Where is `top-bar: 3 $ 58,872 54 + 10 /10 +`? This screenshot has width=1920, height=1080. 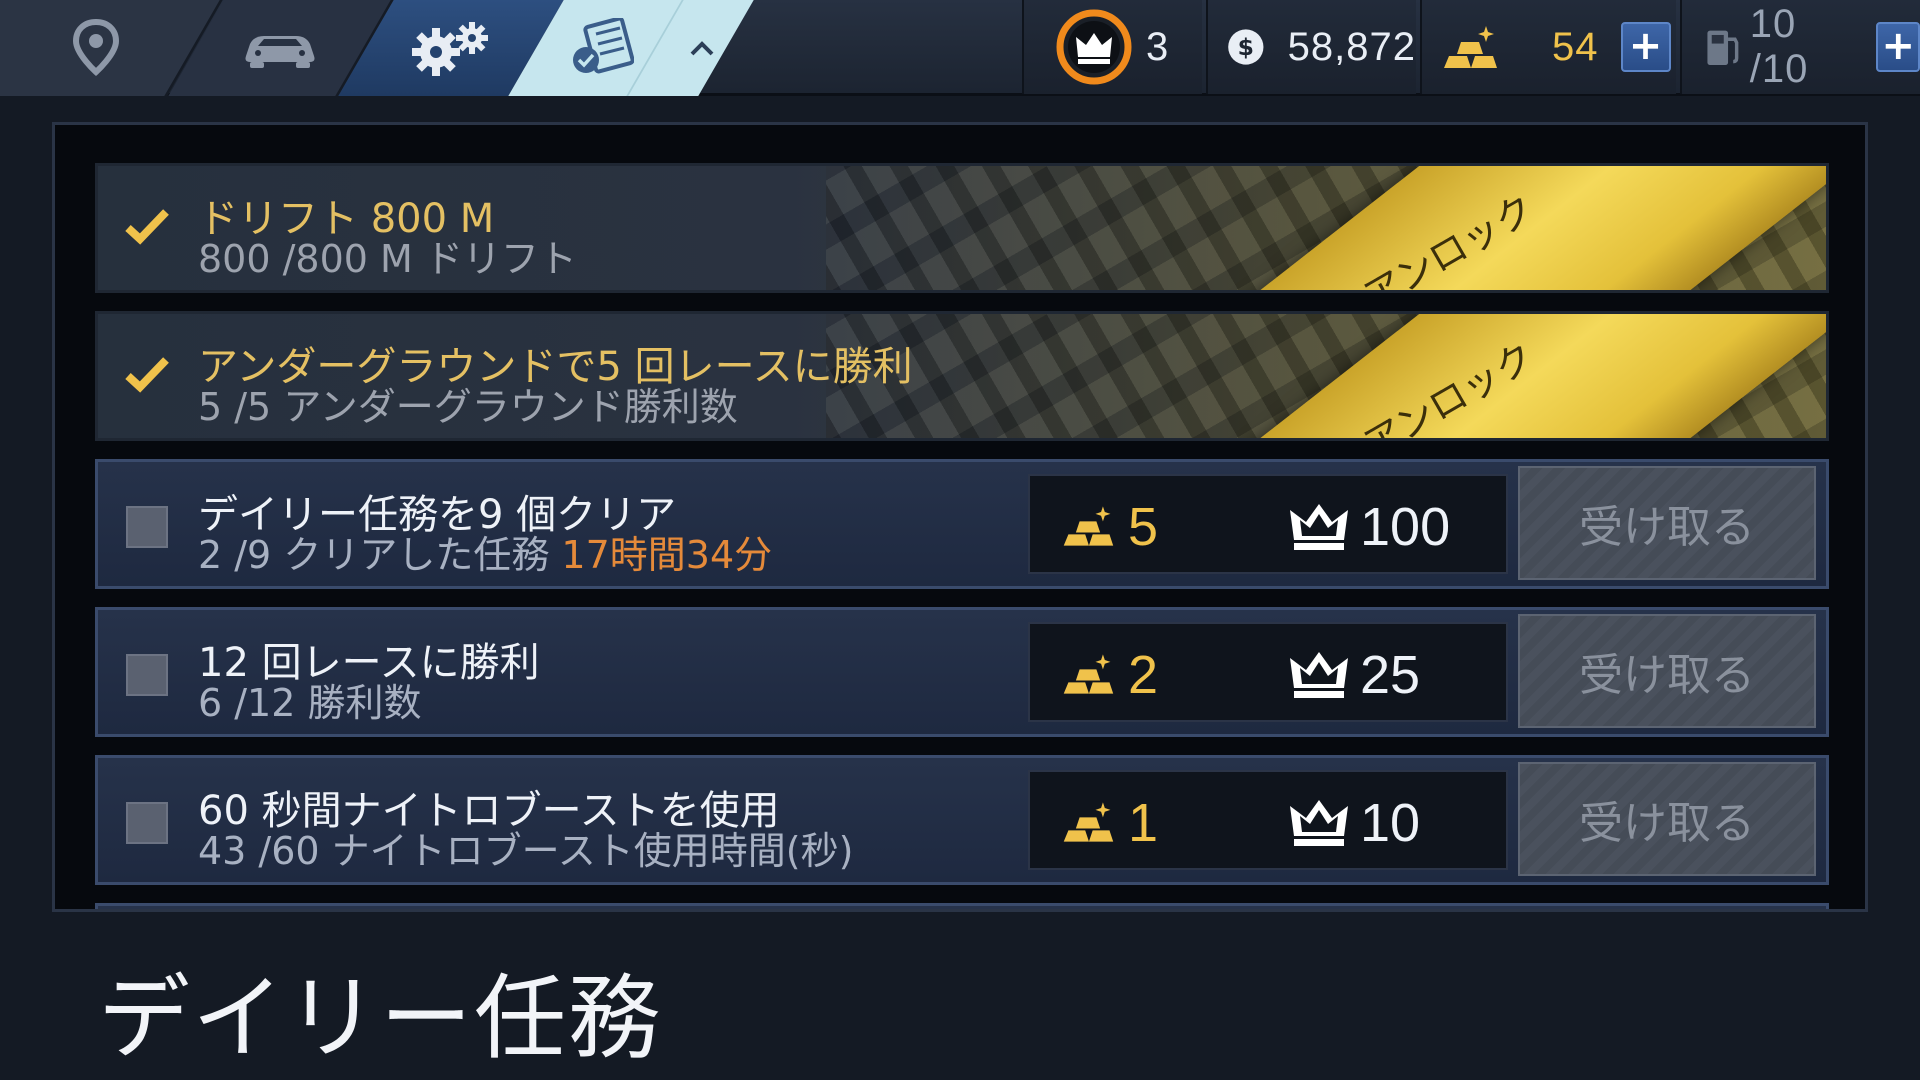 top-bar: 3 $ 58,872 54 + 10 /10 + is located at coordinates (960, 48).